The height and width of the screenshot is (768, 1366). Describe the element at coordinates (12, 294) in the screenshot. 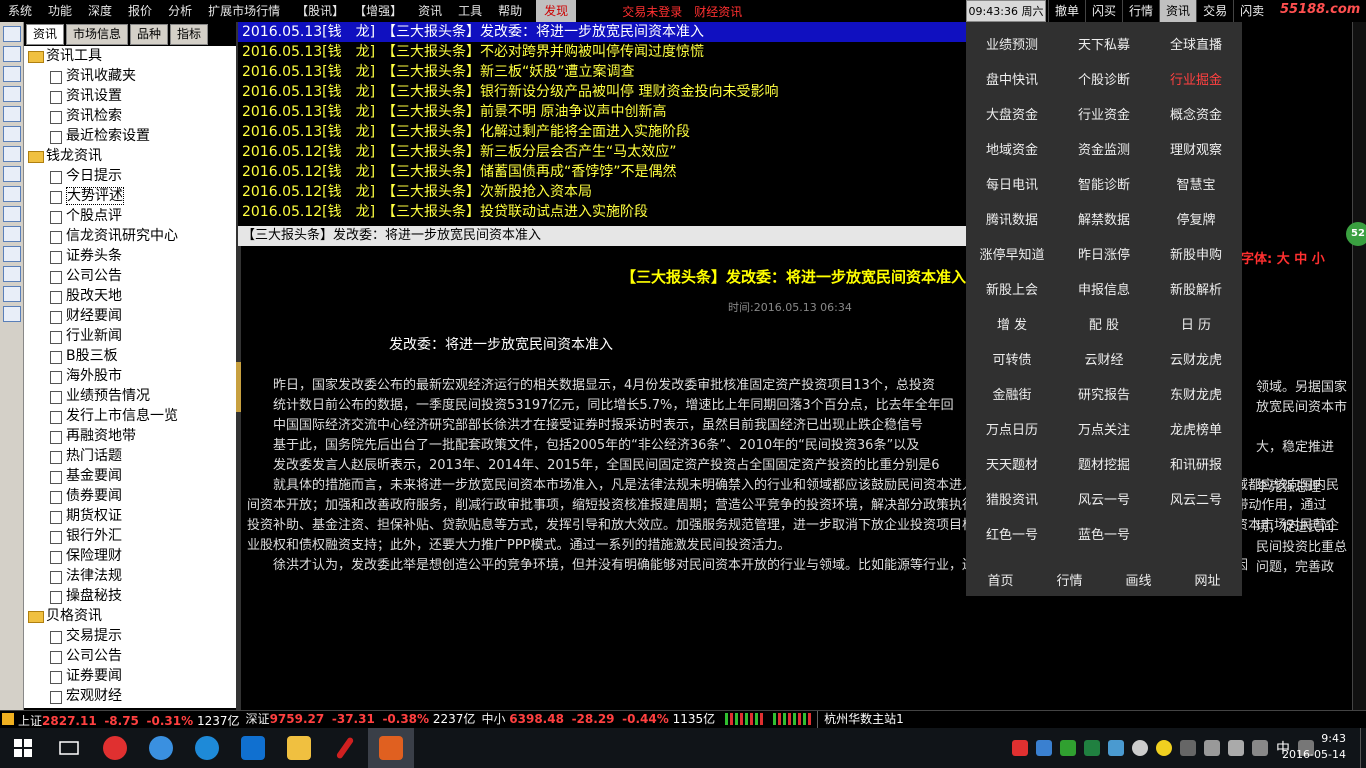

I see `f0-icon` at that location.